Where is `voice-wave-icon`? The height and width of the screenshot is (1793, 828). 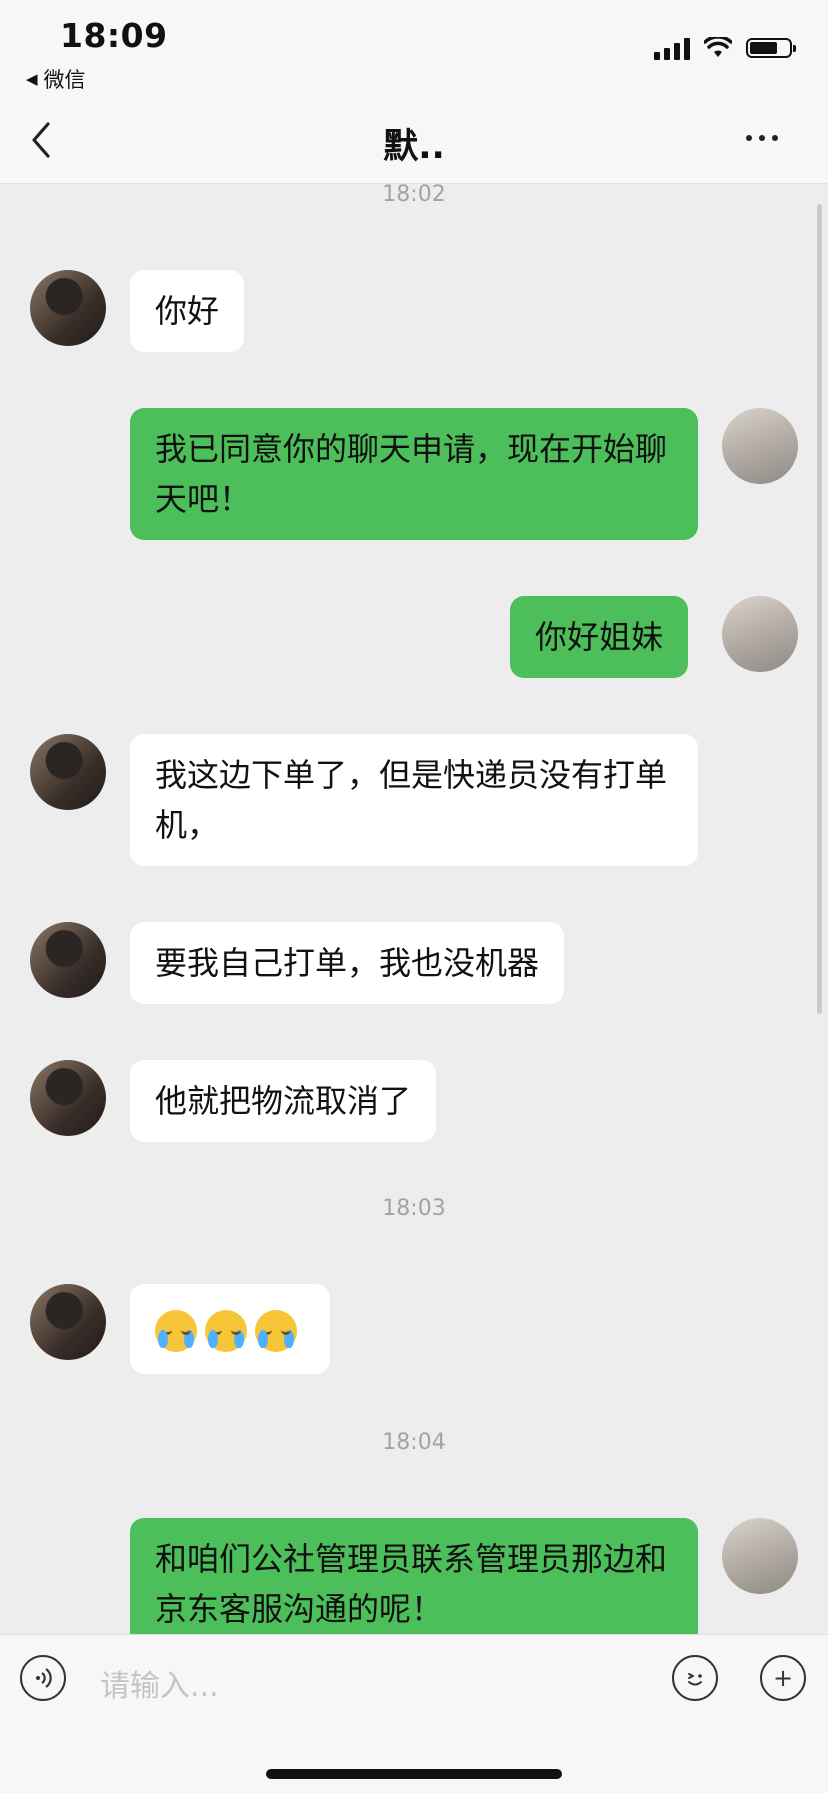 voice-wave-icon is located at coordinates (44, 1678).